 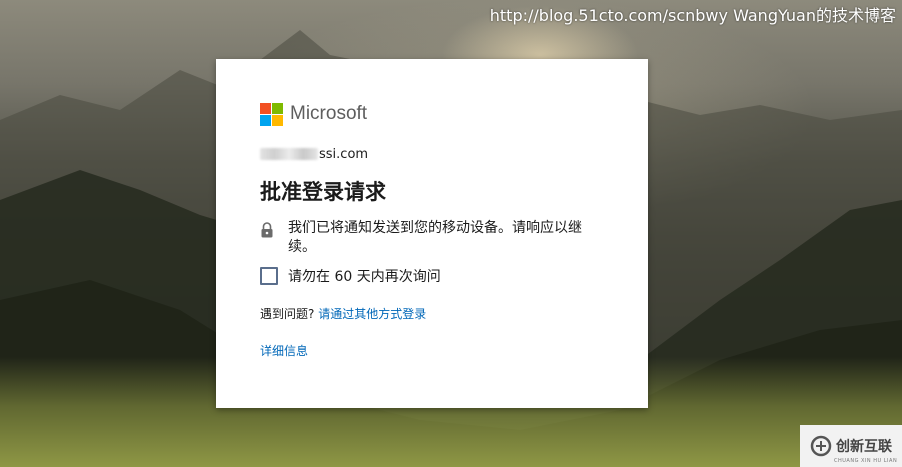 What do you see at coordinates (323, 192) in the screenshot?
I see `dialog-title: 批准登录请求` at bounding box center [323, 192].